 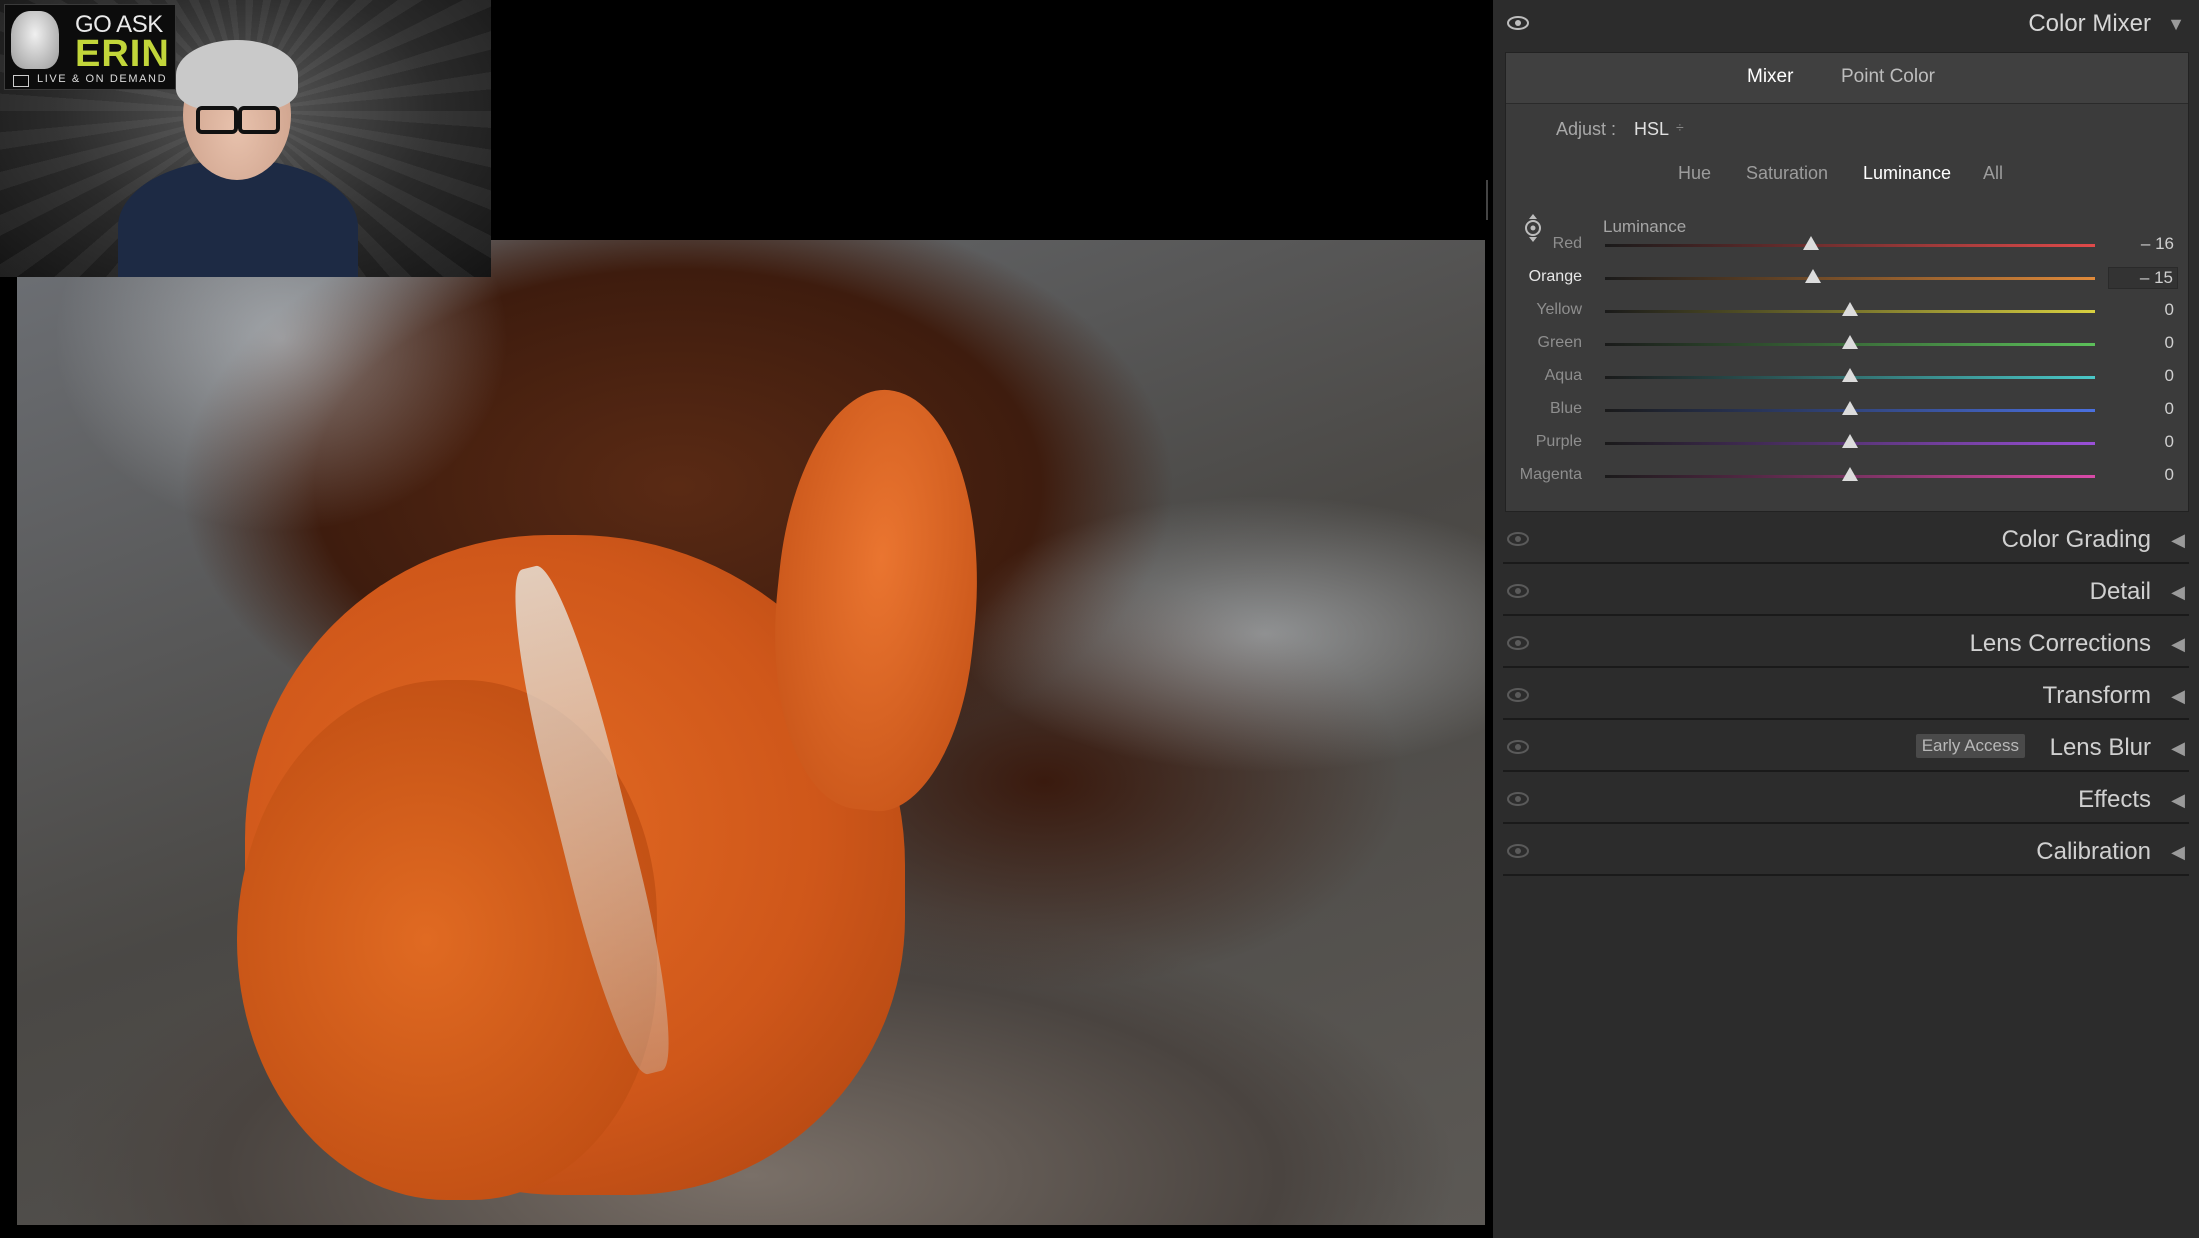 I want to click on logo-text-main: ERIN, so click(x=122, y=54).